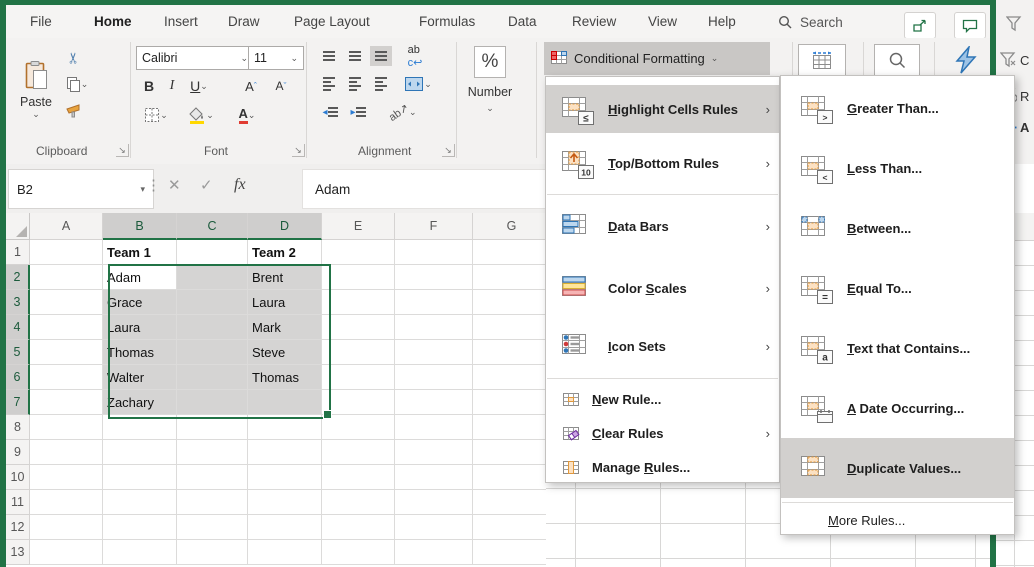  Describe the element at coordinates (18, 226) in the screenshot. I see `select-all-corner` at that location.